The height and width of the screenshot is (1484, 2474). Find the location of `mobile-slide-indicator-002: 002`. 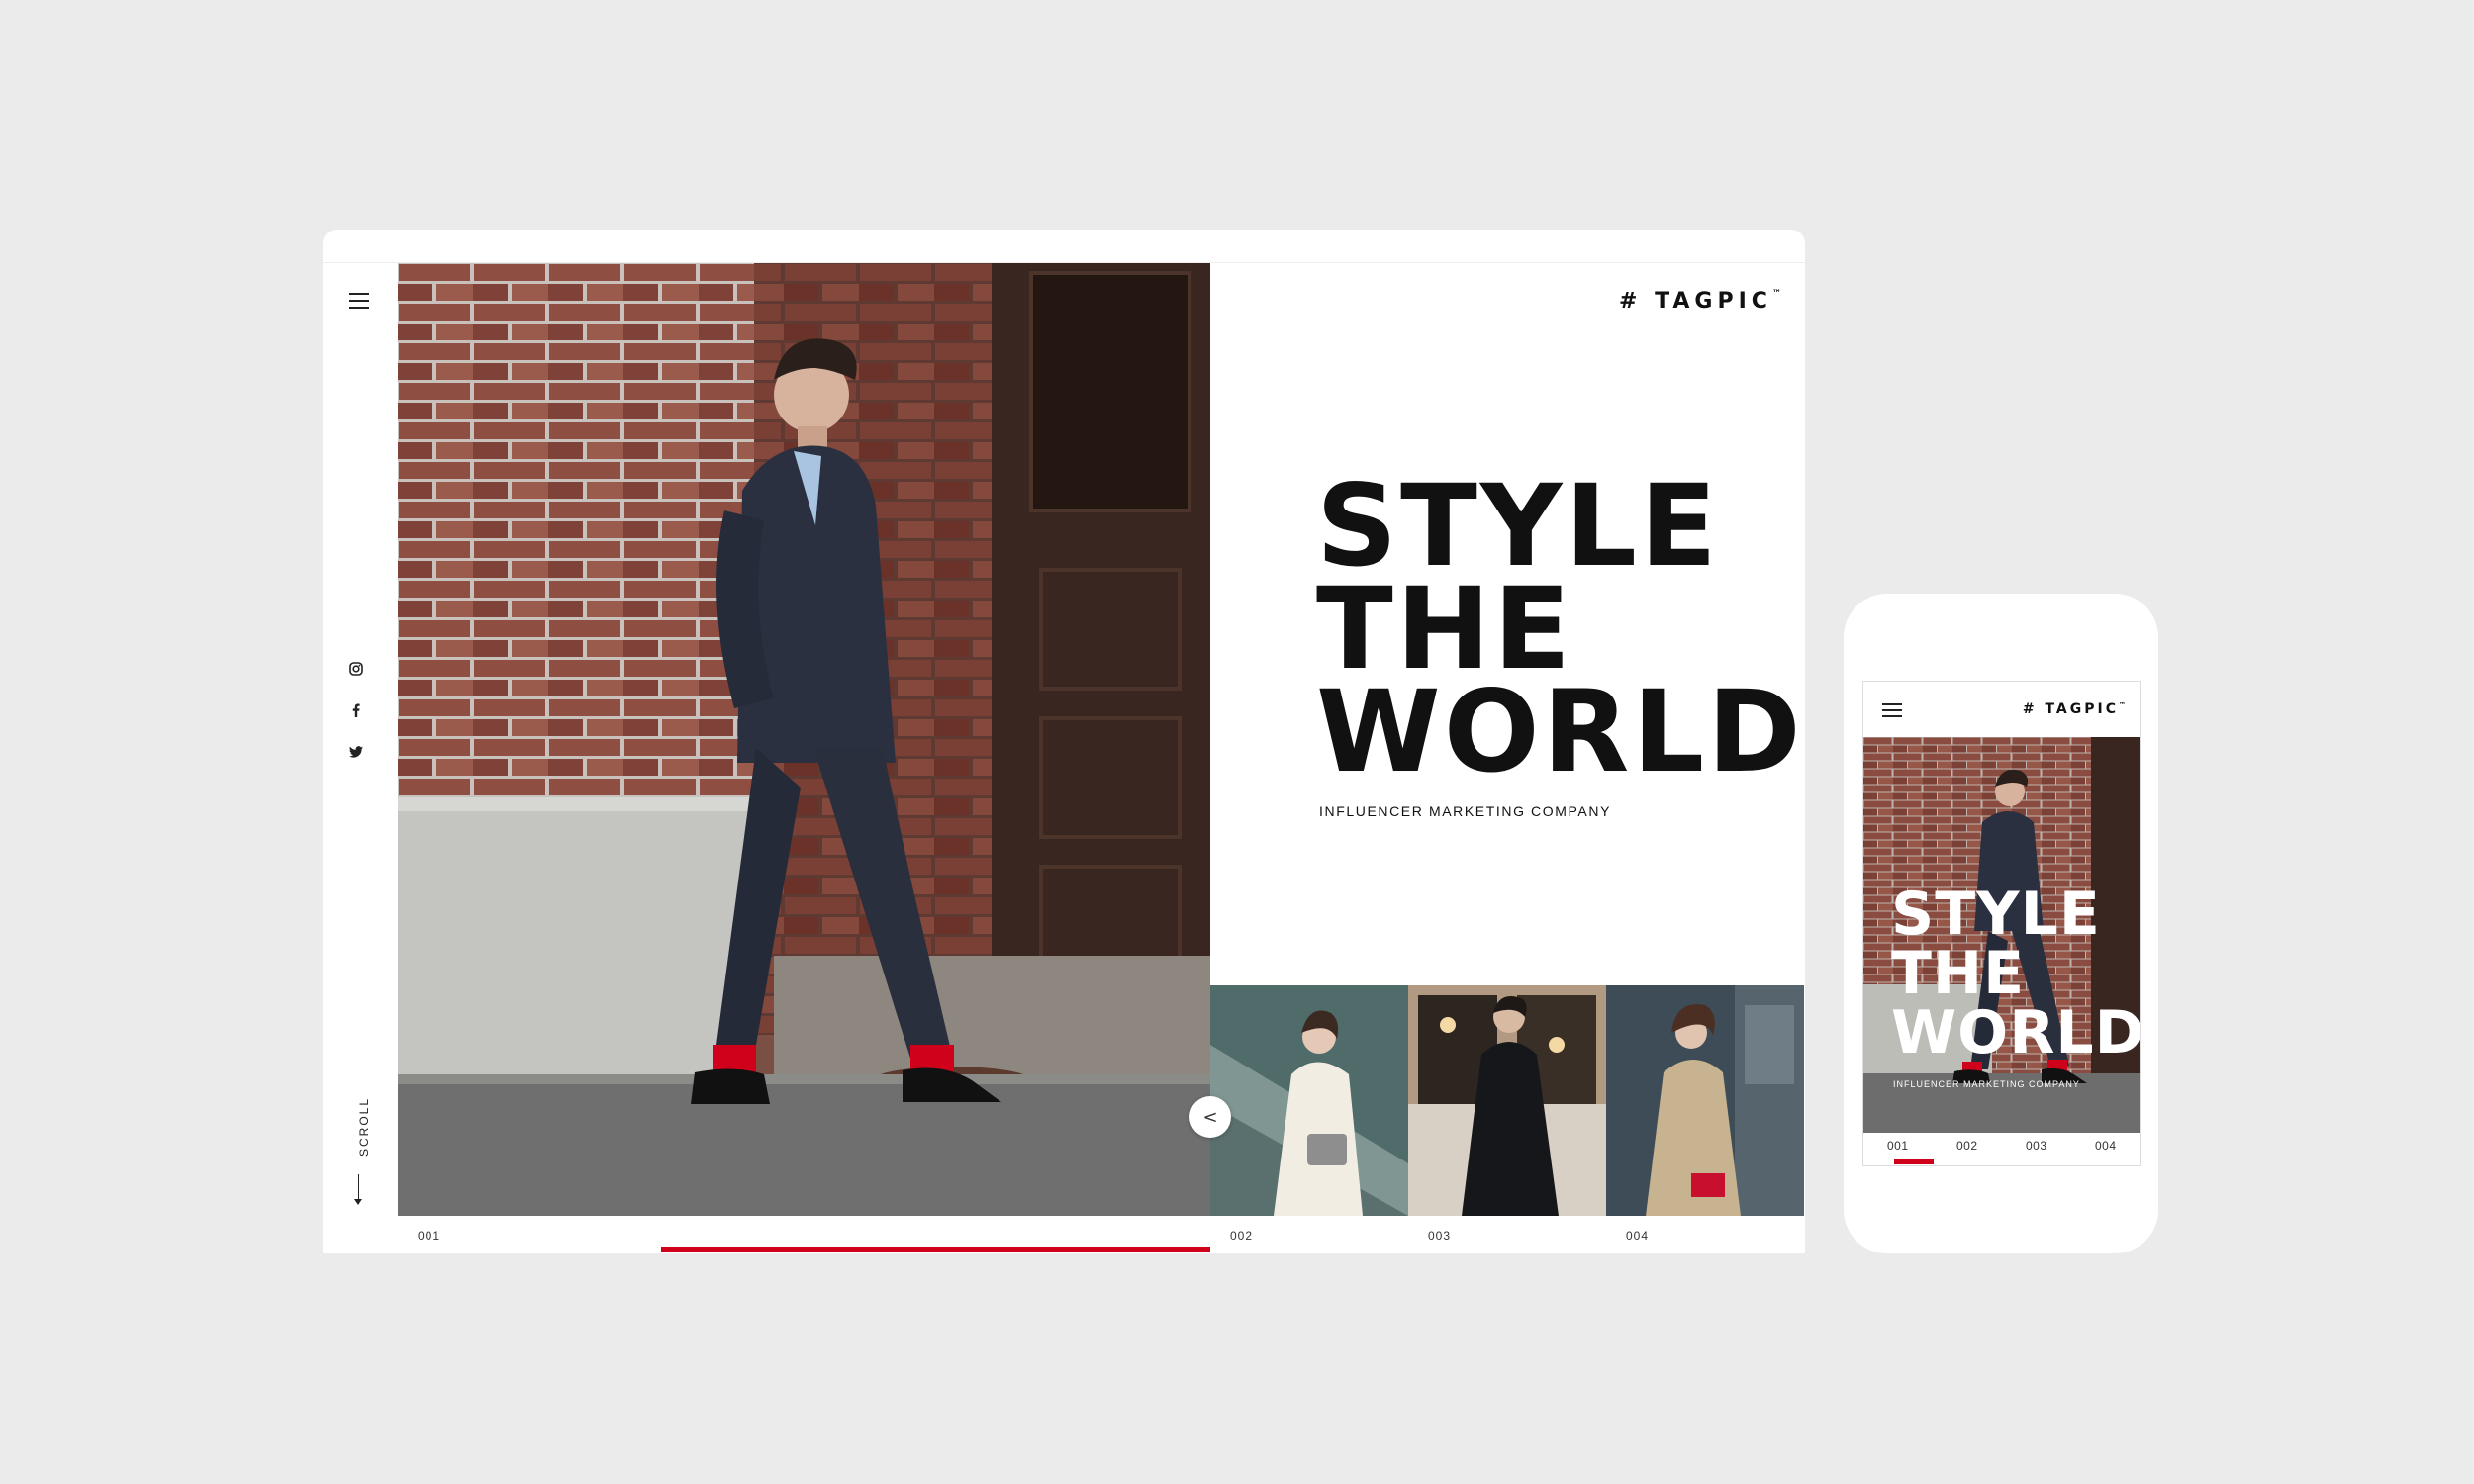

mobile-slide-indicator-002: 002 is located at coordinates (1967, 1146).